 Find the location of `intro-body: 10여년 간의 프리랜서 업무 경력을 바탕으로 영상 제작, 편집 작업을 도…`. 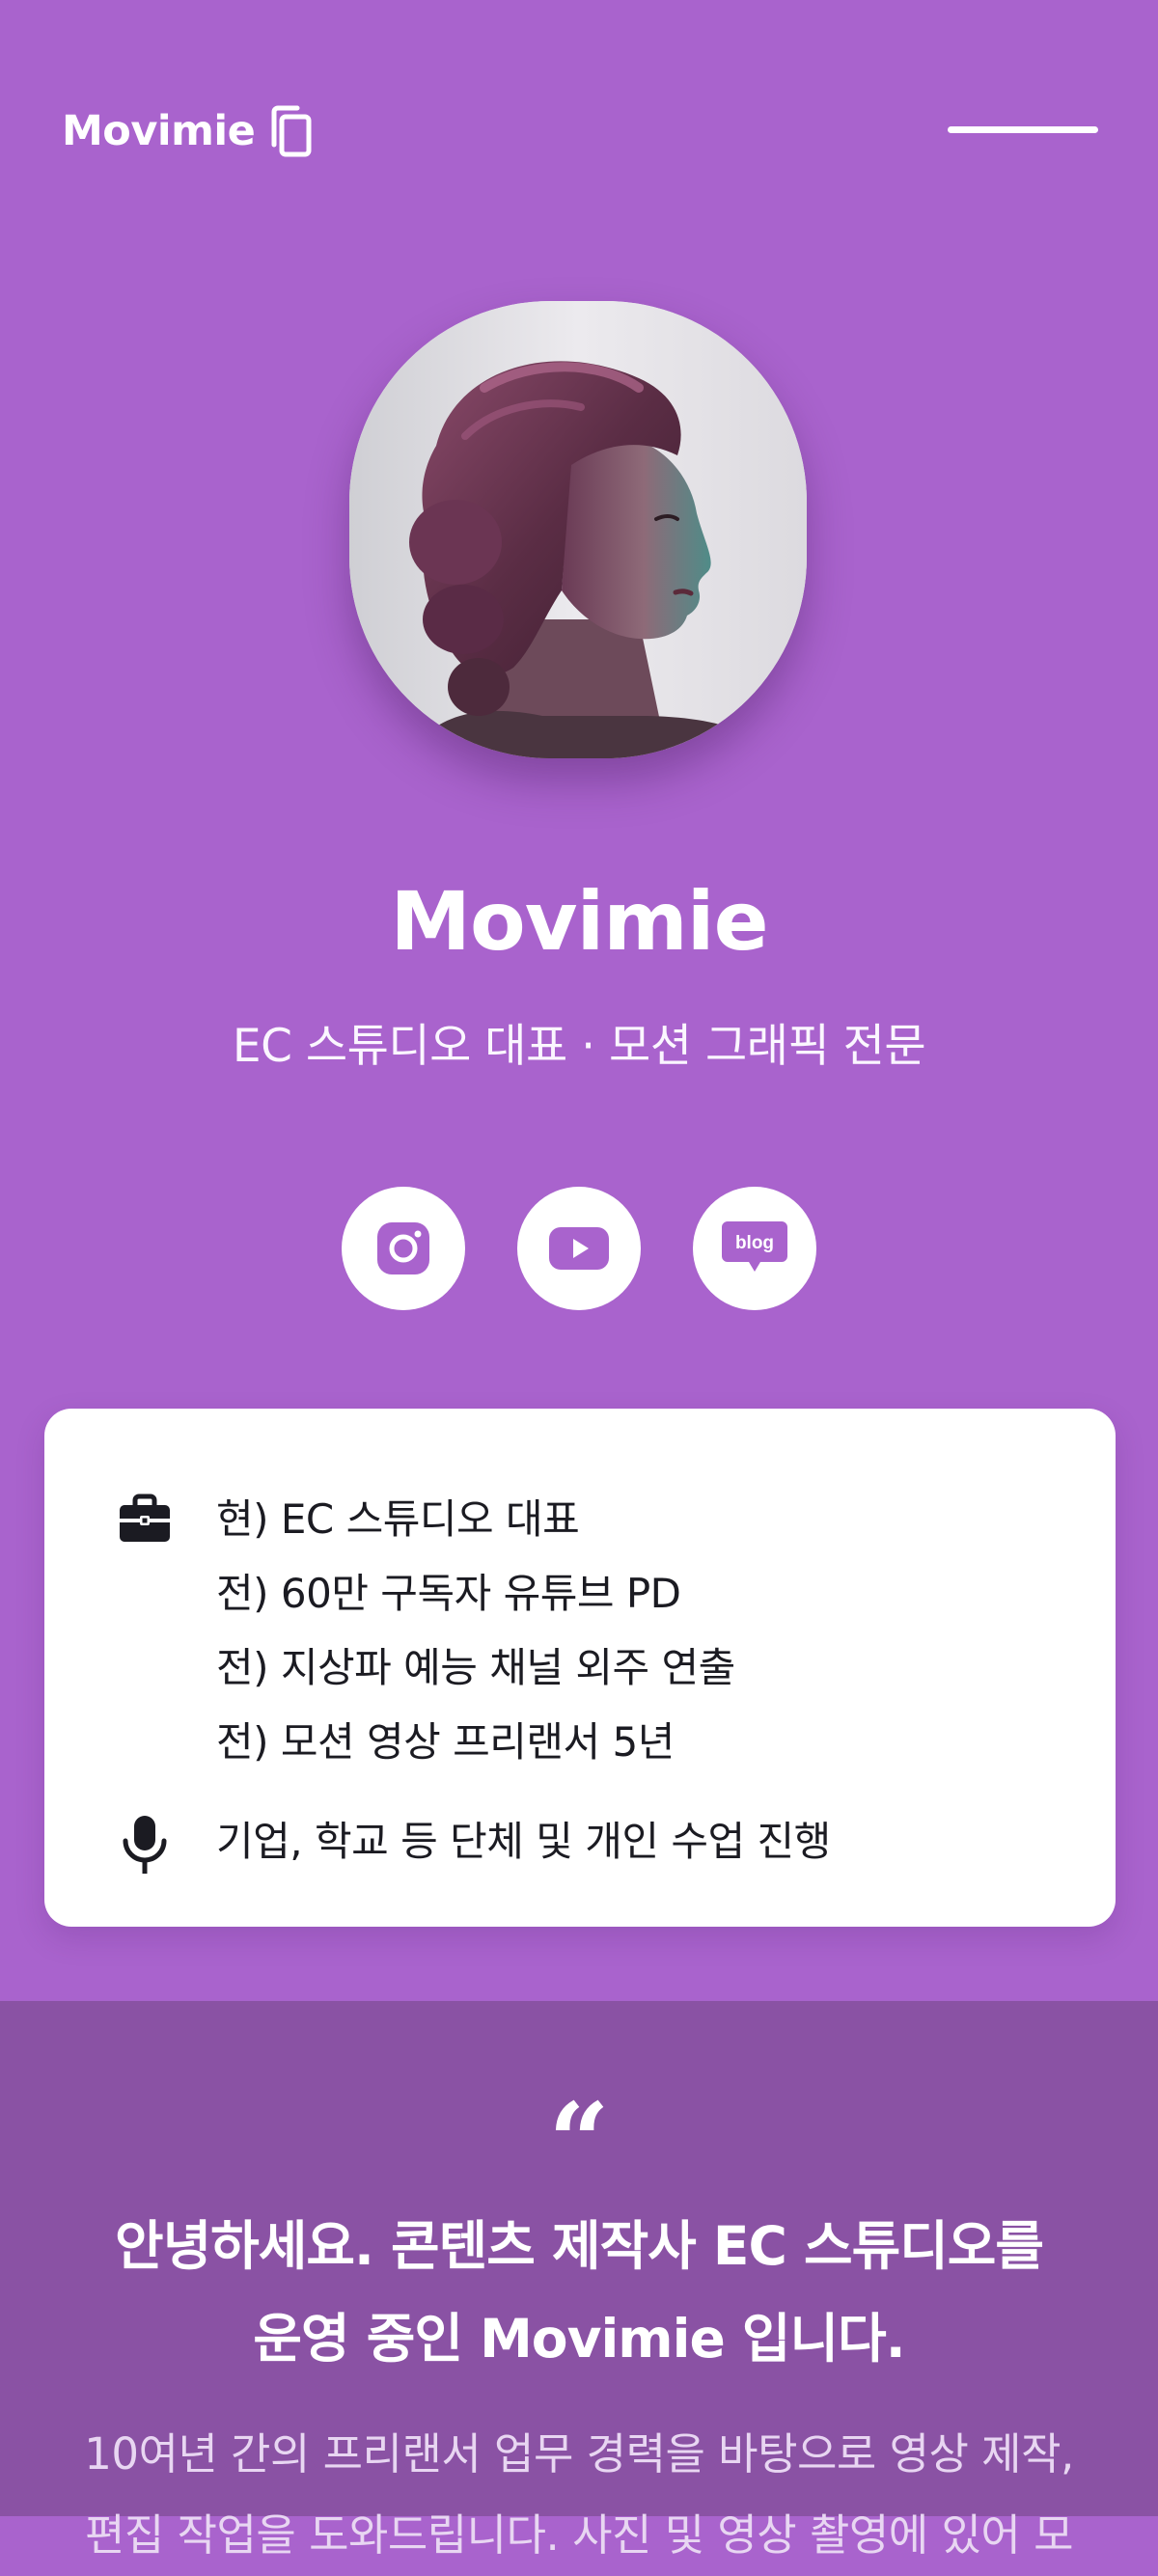

intro-body: 10여년 간의 프리랜서 업무 경력을 바탕으로 영상 제작, 편집 작업을 도… is located at coordinates (579, 2495).